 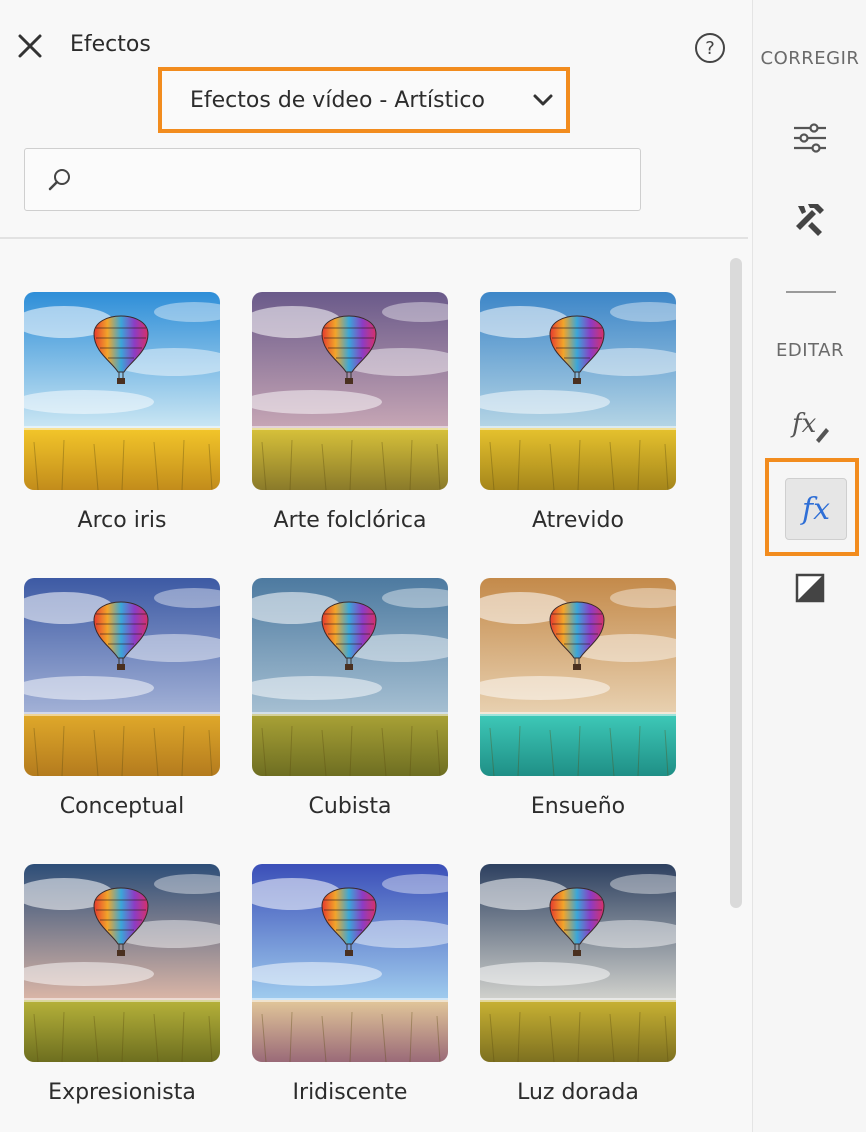 What do you see at coordinates (736, 583) in the screenshot?
I see `scrollbar-thumb` at bounding box center [736, 583].